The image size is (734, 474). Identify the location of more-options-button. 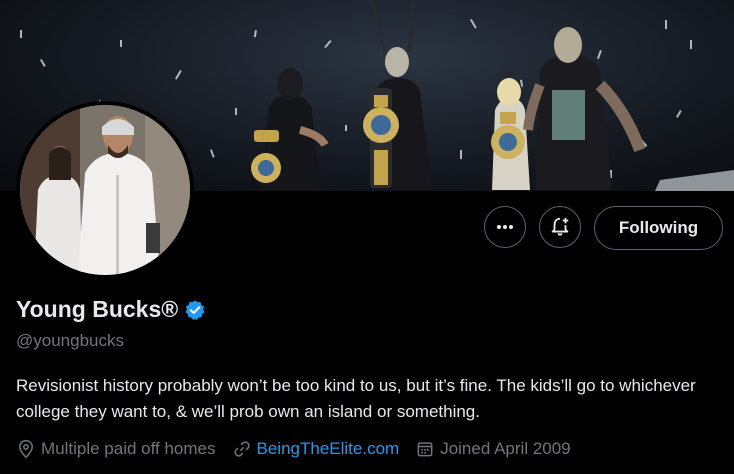
(505, 227).